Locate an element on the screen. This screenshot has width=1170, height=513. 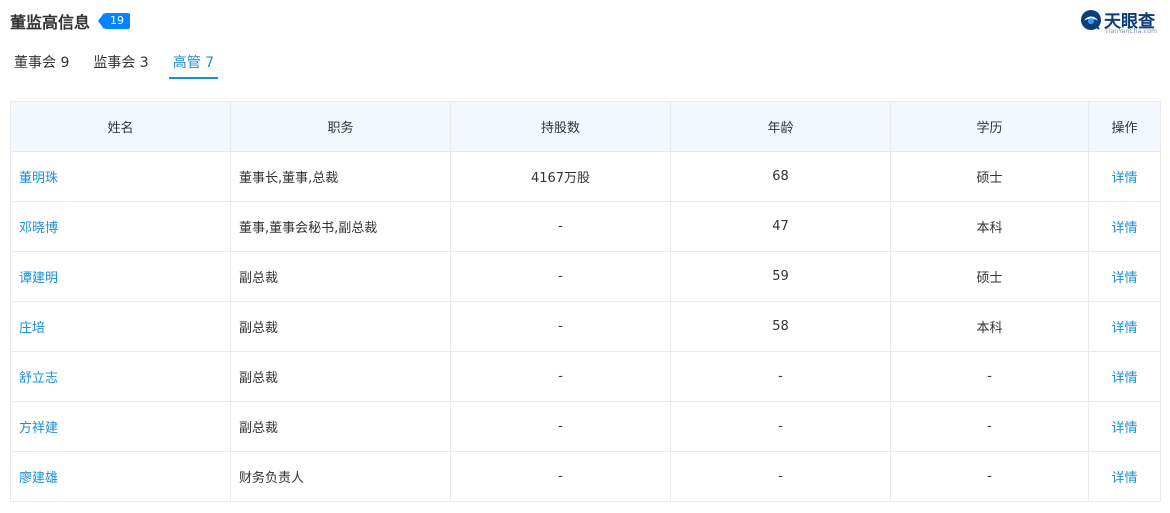
column-header-action: 操作 is located at coordinates (1124, 126).